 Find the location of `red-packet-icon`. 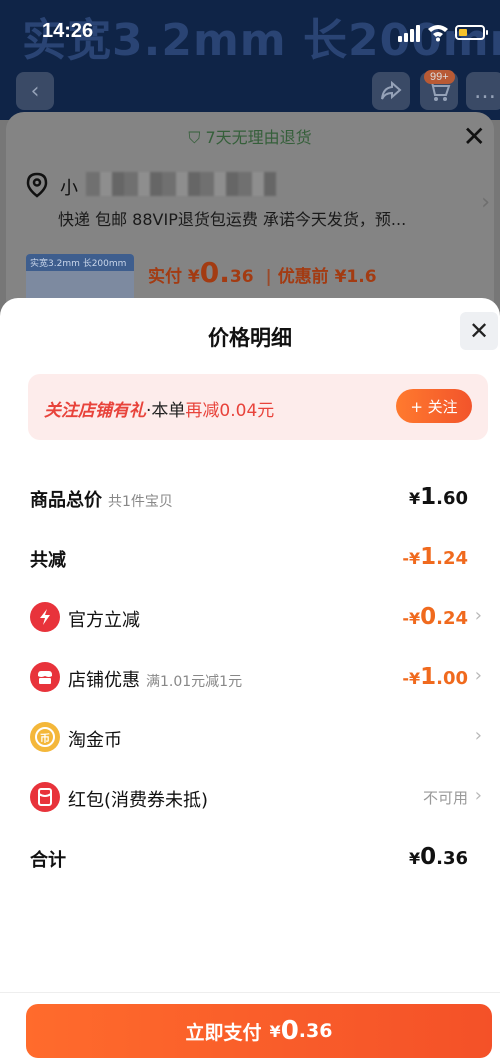

red-packet-icon is located at coordinates (45, 797).